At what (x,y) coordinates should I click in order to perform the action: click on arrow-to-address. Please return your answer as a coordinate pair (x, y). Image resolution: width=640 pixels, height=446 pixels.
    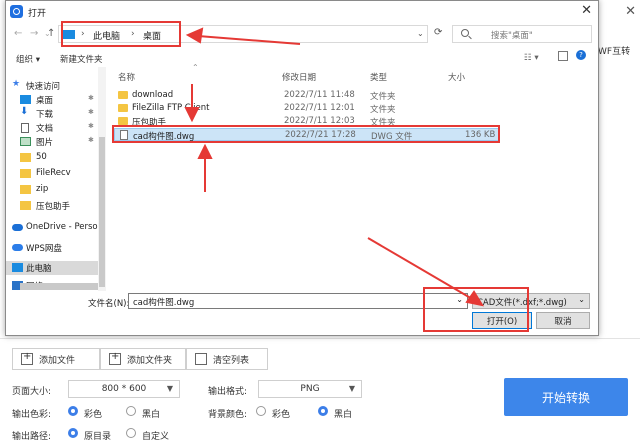
    Looking at the image, I should click on (249, 40).